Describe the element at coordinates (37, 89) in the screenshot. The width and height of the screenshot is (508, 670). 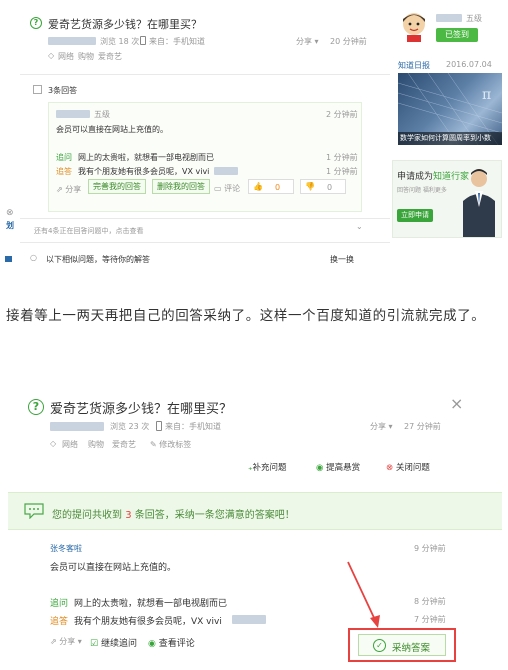
I see `answers-icon` at that location.